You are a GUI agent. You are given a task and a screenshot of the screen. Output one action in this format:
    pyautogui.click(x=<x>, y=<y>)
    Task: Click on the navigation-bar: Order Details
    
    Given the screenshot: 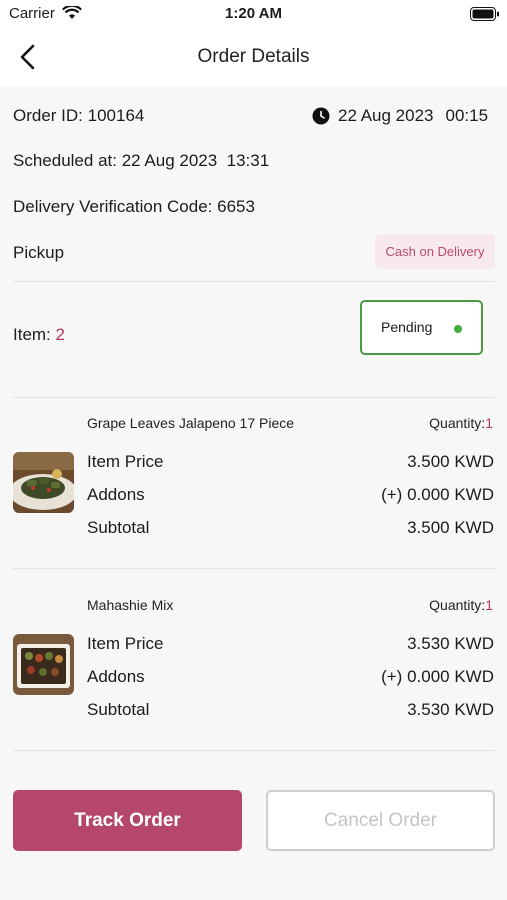 What is the action you would take?
    pyautogui.click(x=253, y=57)
    